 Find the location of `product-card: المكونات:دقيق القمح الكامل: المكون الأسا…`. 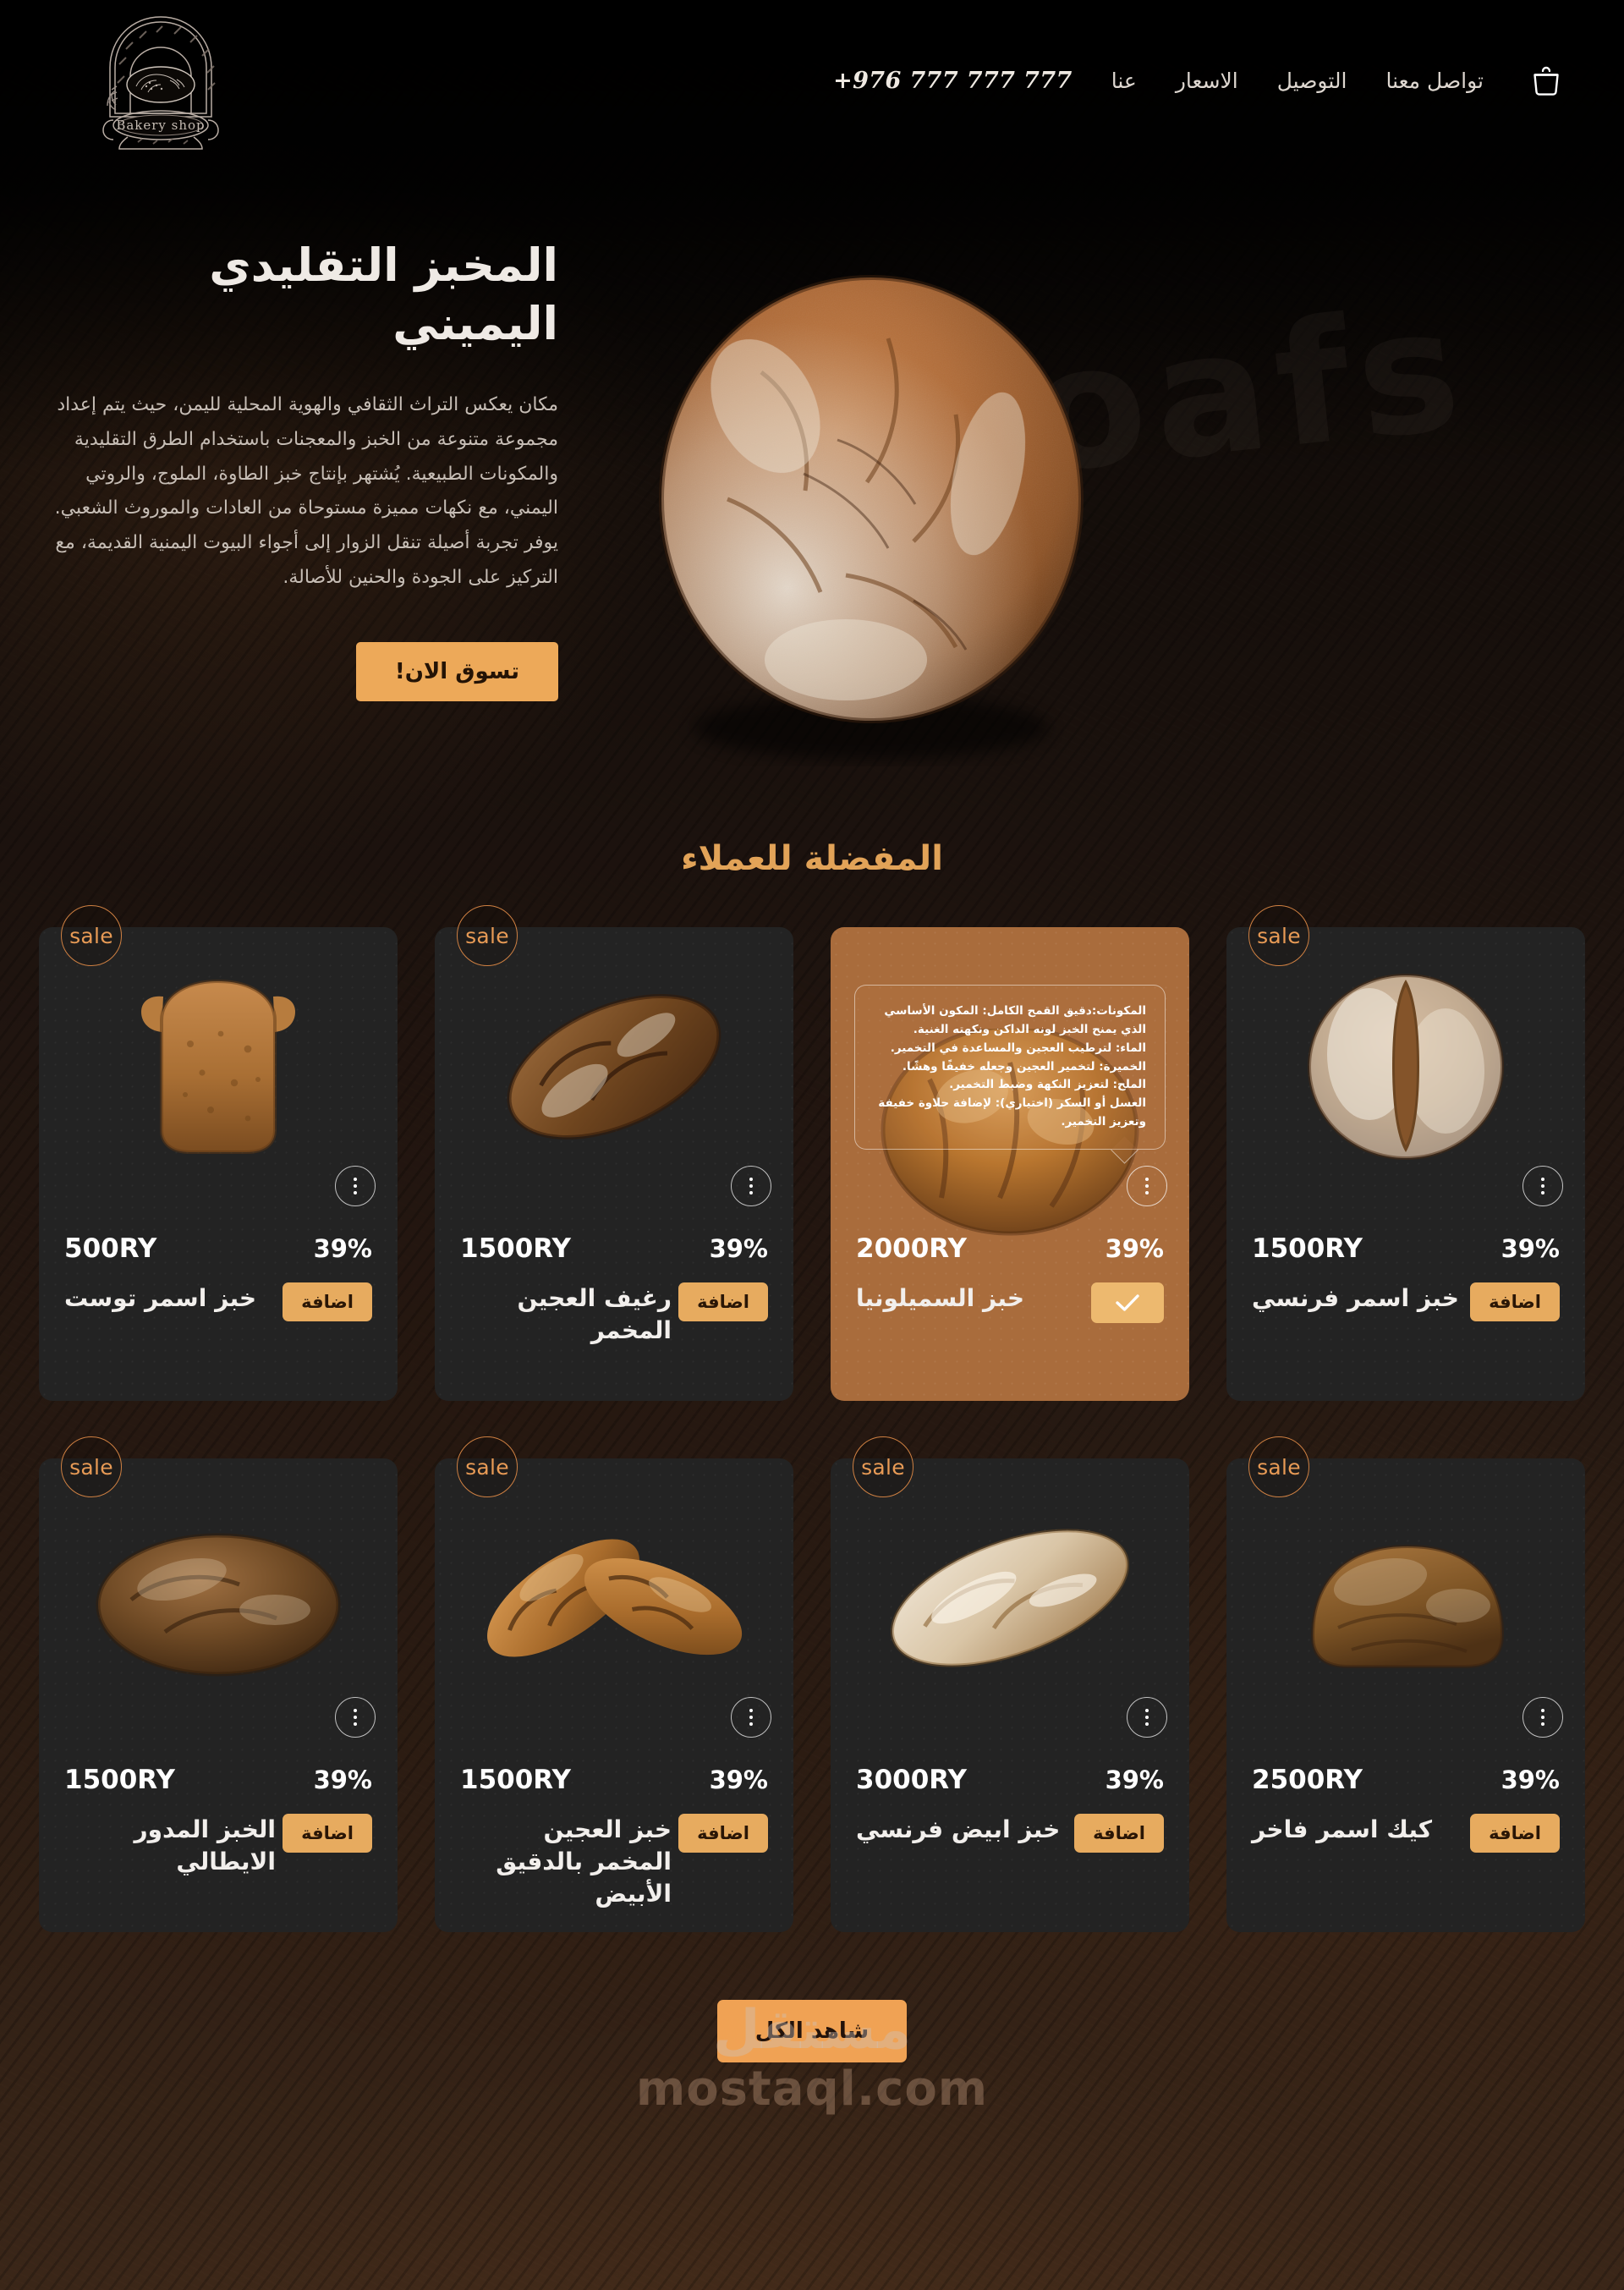

product-card: المكونات:دقيق القمح الكامل: المكون الأسا… is located at coordinates (1010, 1164).